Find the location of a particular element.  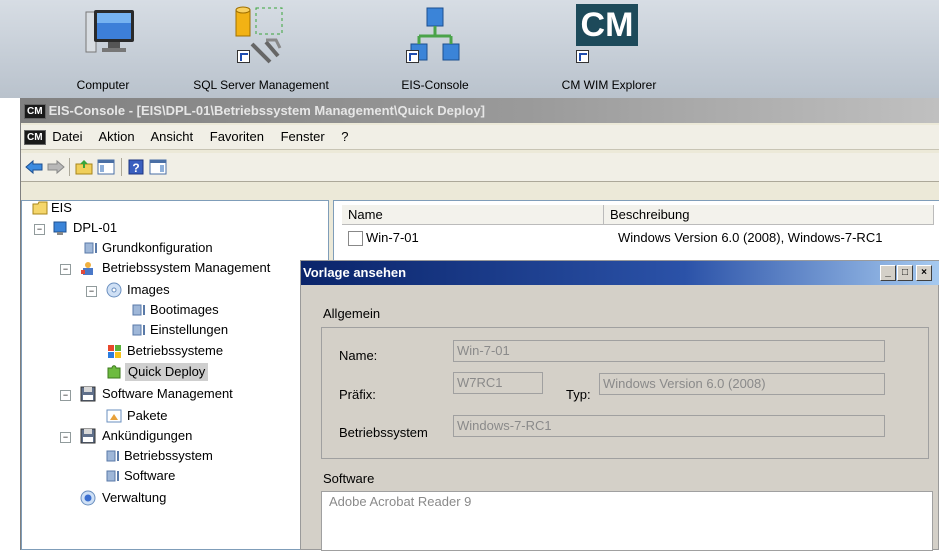

tree-label-selected: Quick Deploy is located at coordinates (167, 372).